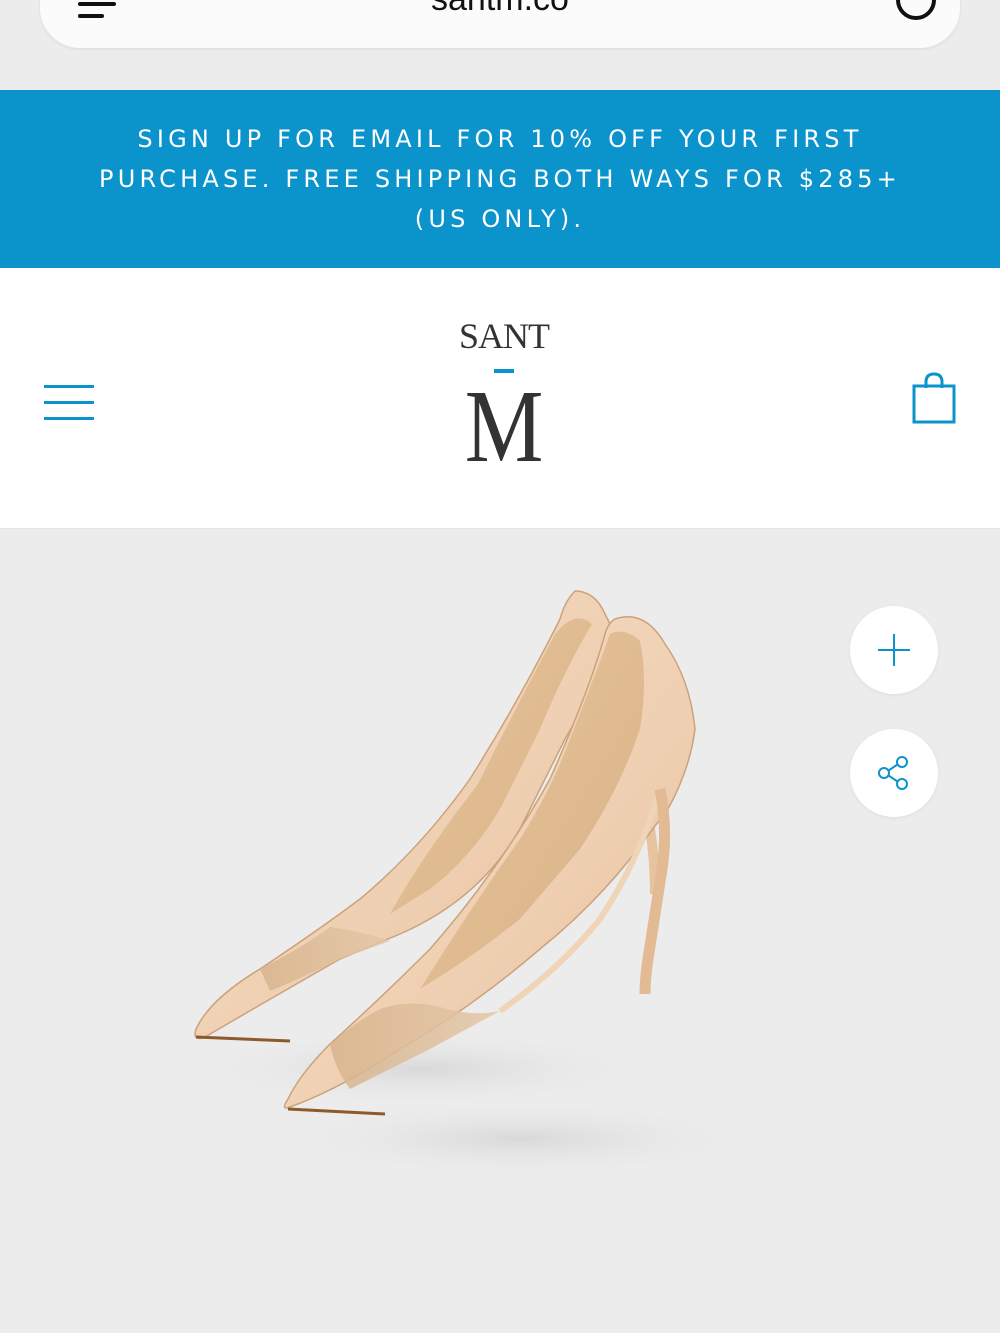  Describe the element at coordinates (500, 219) in the screenshot. I see `promo-line-3: (US ONLY).` at that location.